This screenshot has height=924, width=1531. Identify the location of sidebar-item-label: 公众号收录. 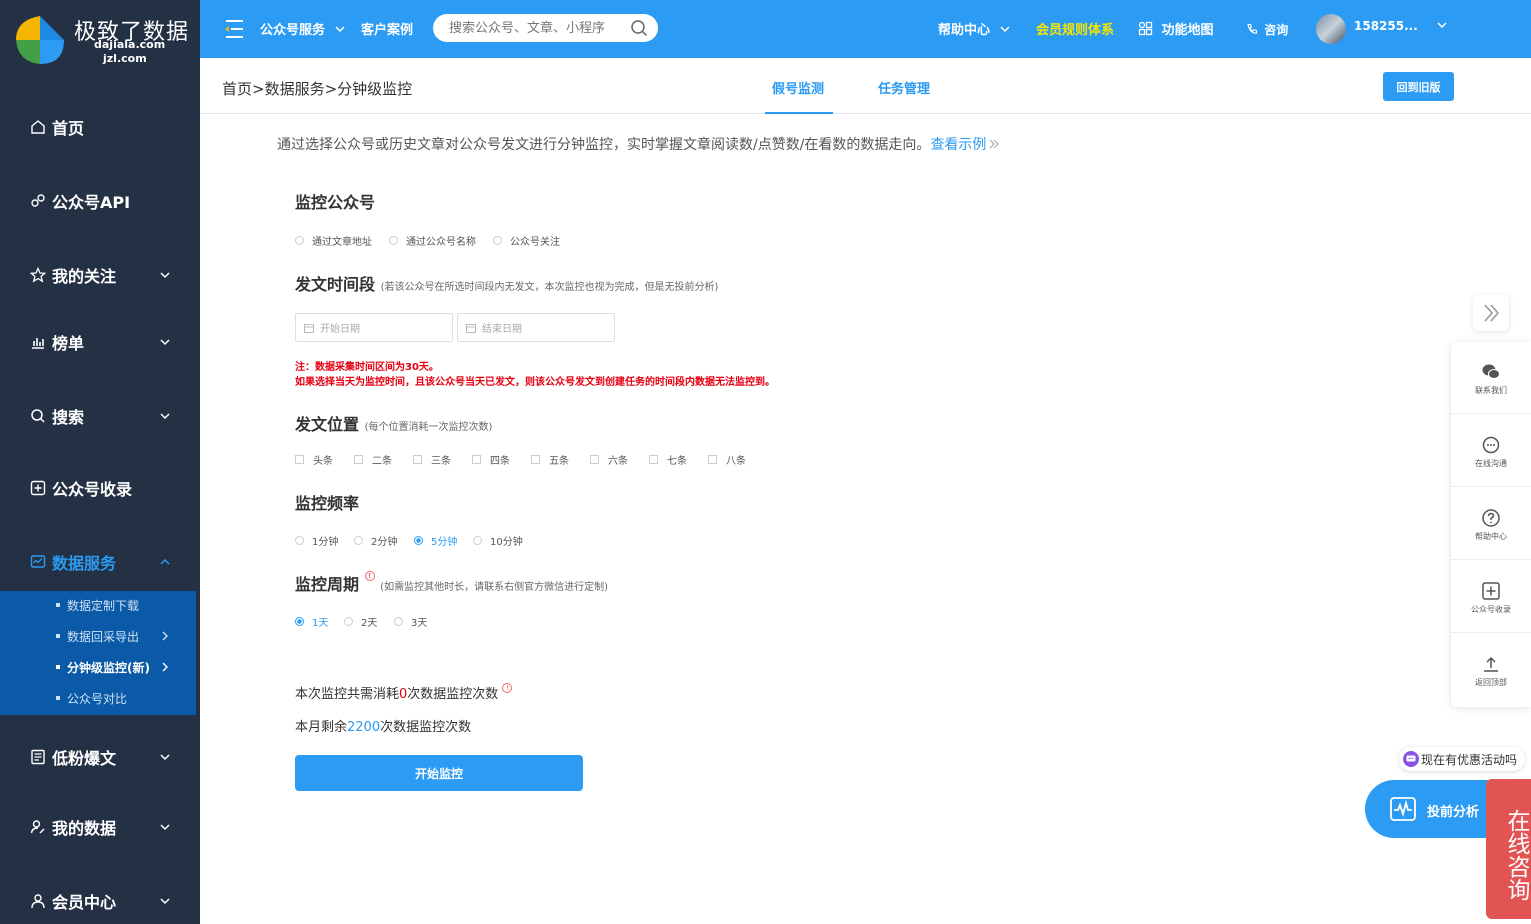
(92, 489).